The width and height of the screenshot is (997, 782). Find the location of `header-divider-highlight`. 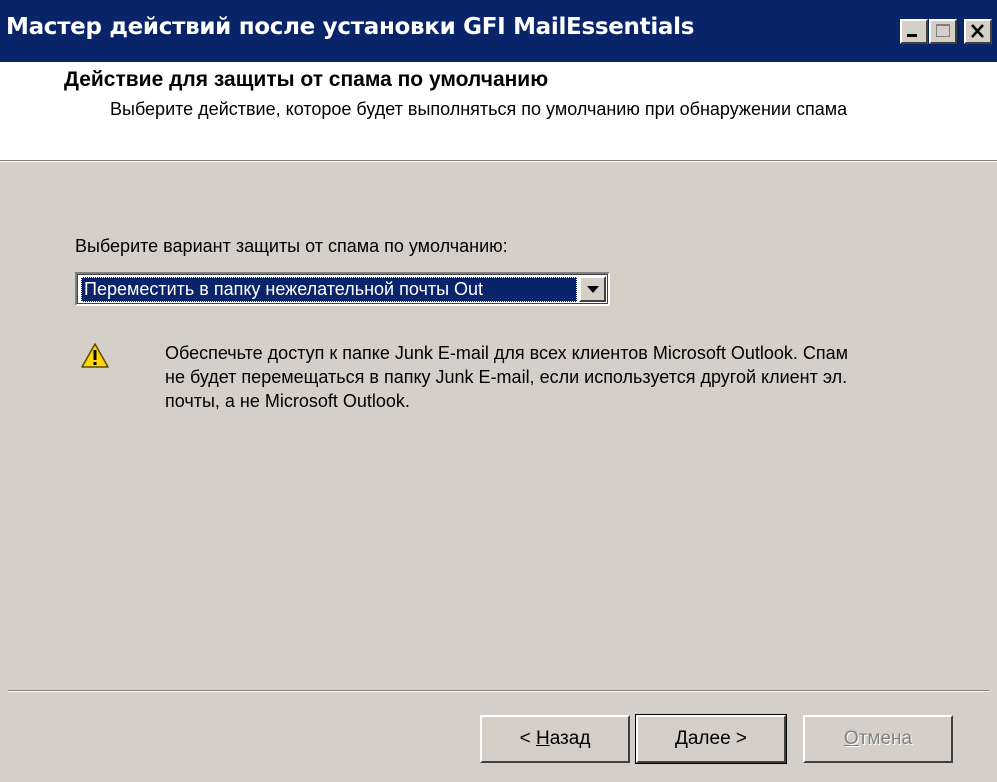

header-divider-highlight is located at coordinates (498, 161).